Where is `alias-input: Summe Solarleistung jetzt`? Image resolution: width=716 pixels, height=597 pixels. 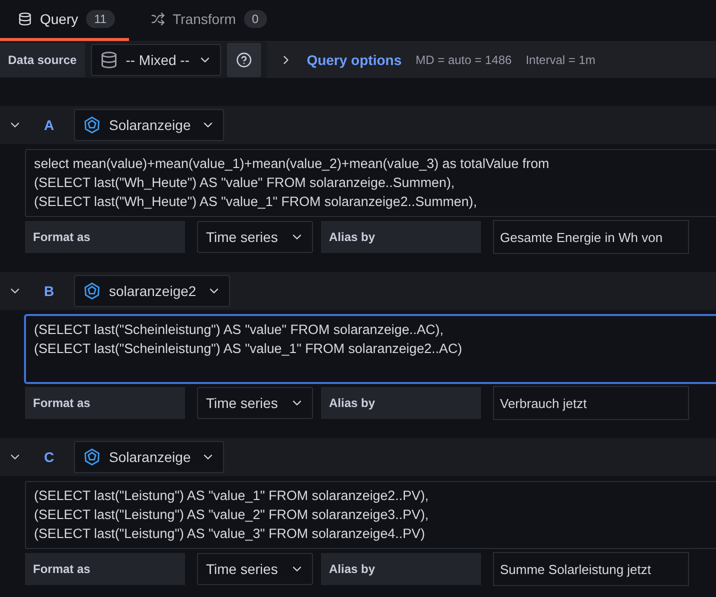 alias-input: Summe Solarleistung jetzt is located at coordinates (591, 569).